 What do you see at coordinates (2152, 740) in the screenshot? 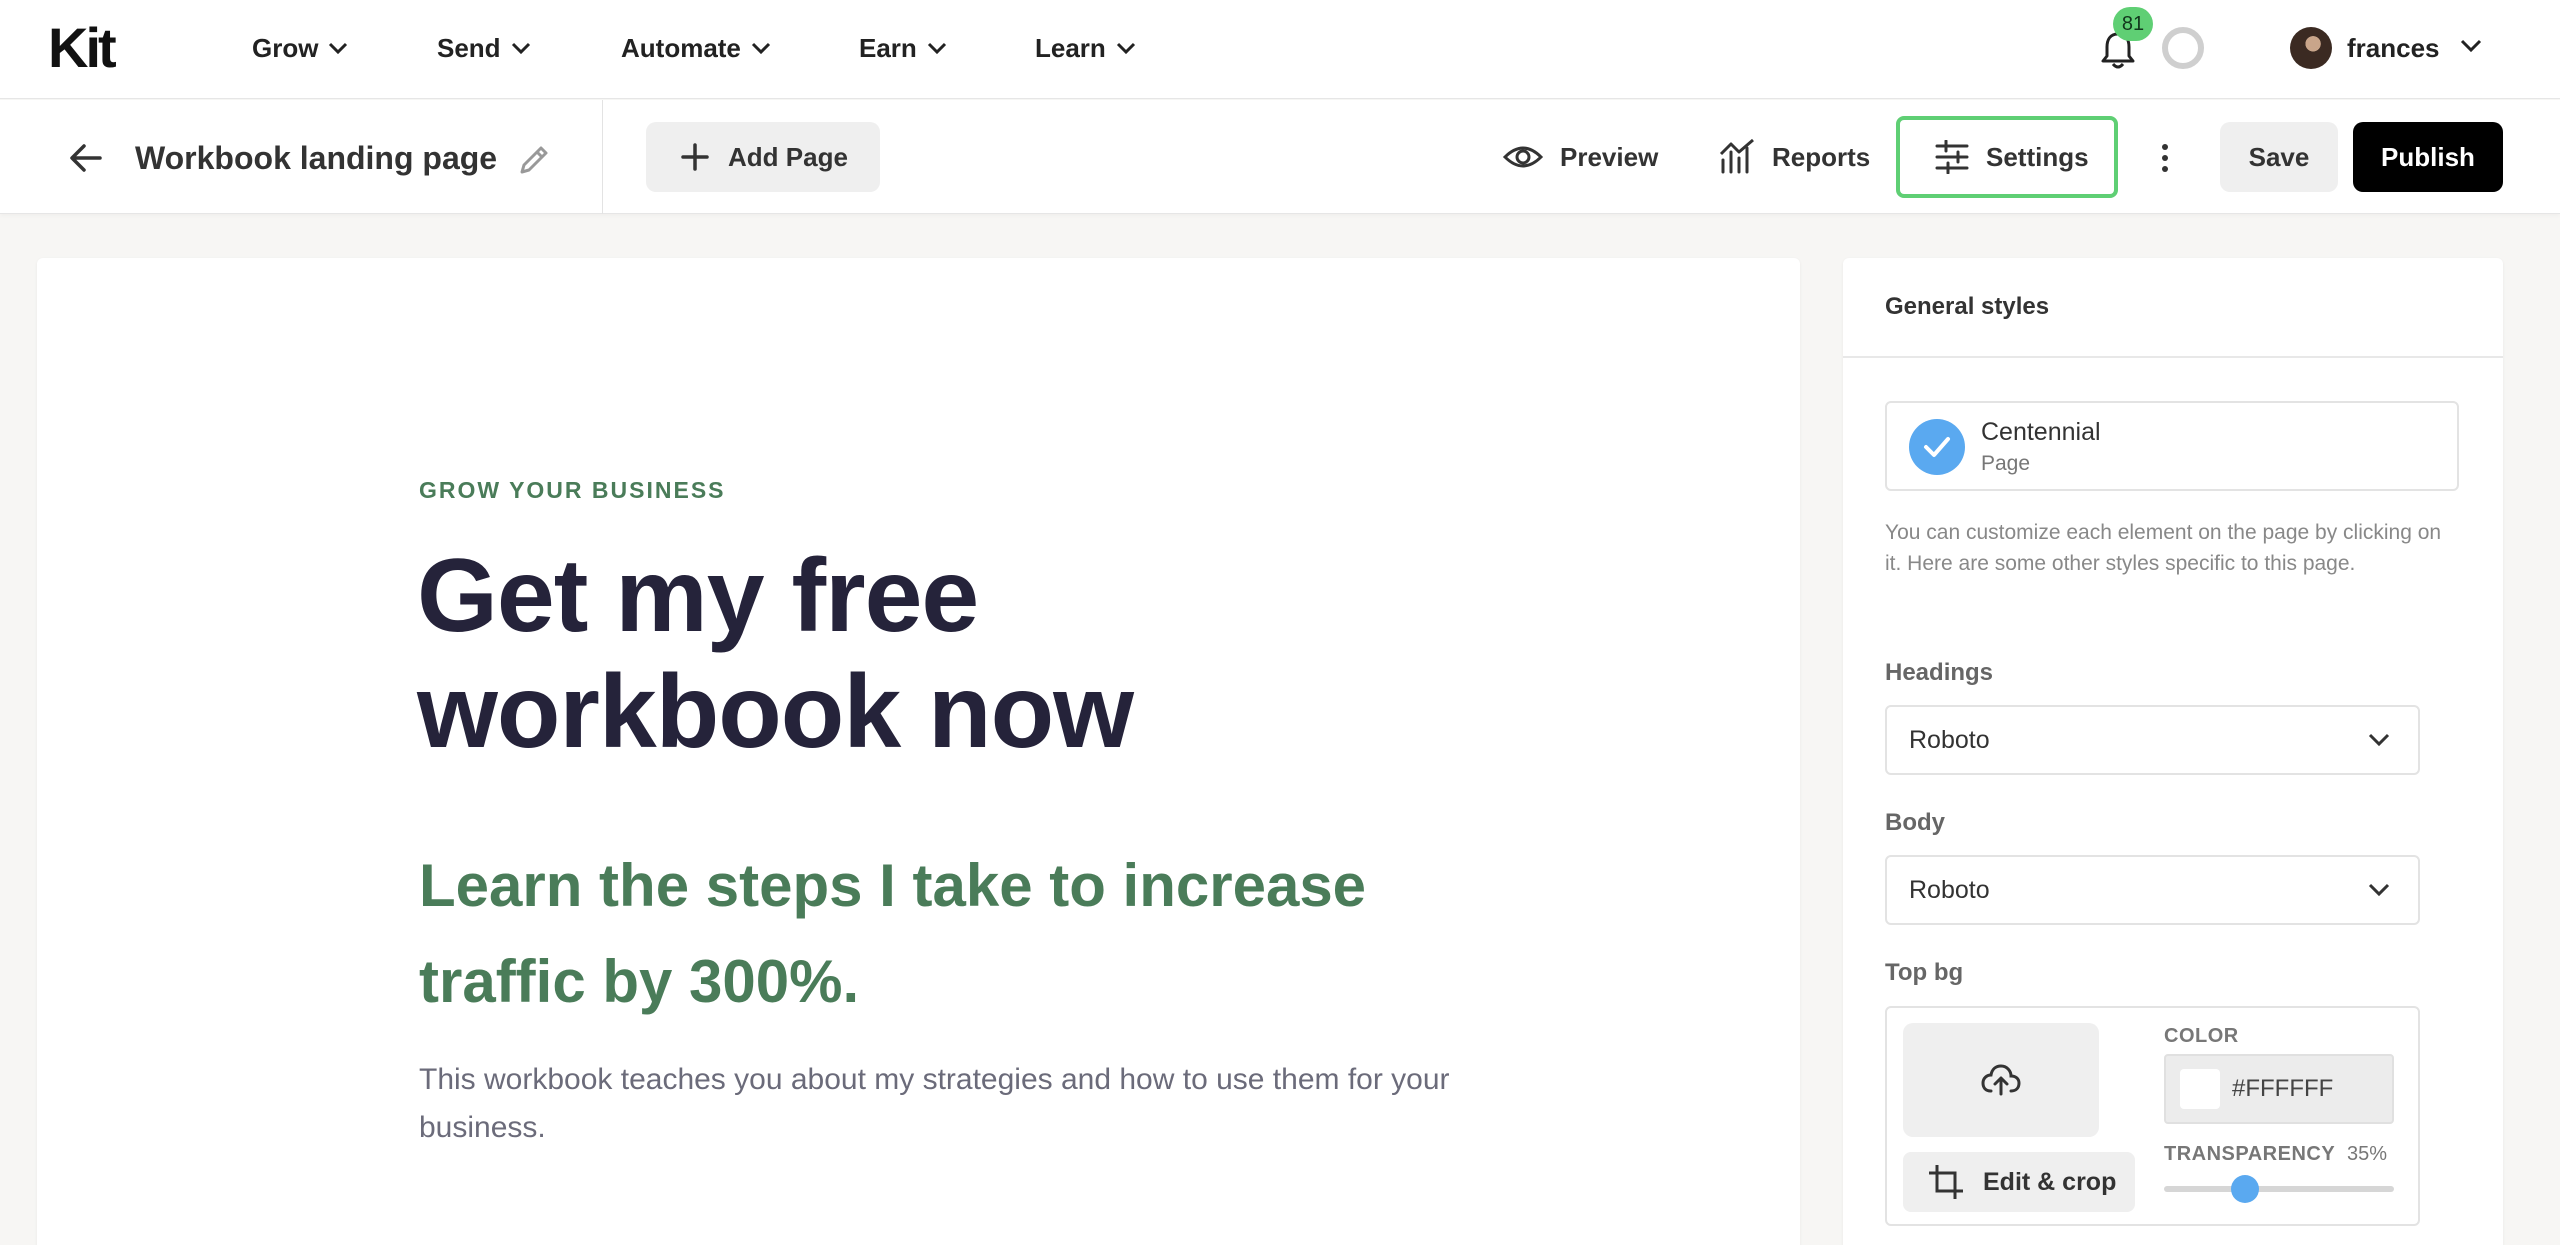
I see `headings-font-select: Roboto` at bounding box center [2152, 740].